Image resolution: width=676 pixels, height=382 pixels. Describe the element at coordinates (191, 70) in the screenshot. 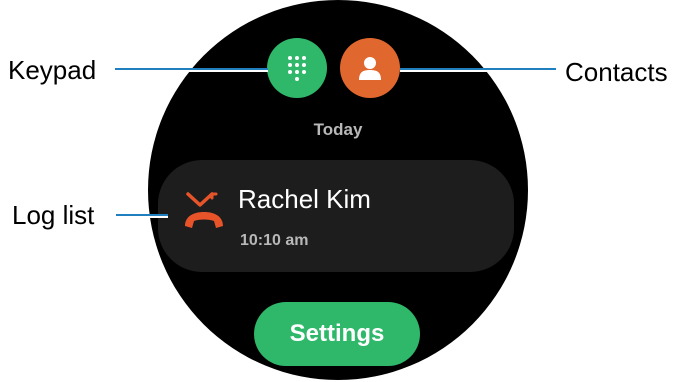

I see `keypad-leader-line` at that location.